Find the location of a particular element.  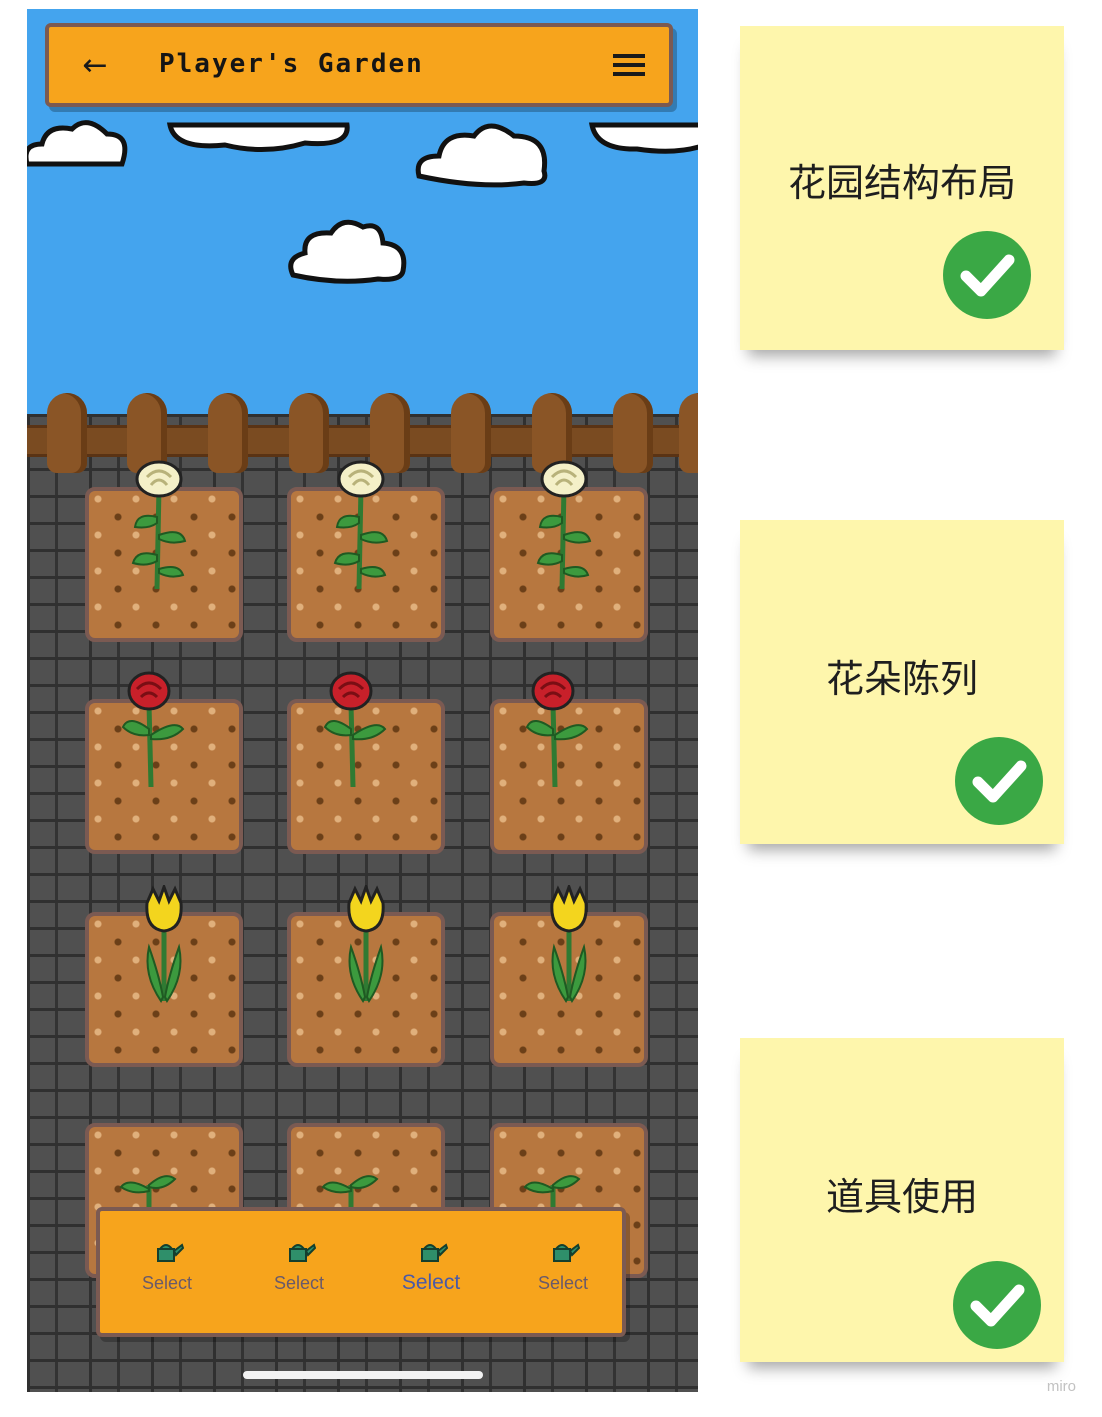

sticky-note: 花朵陈列 is located at coordinates (902, 682).